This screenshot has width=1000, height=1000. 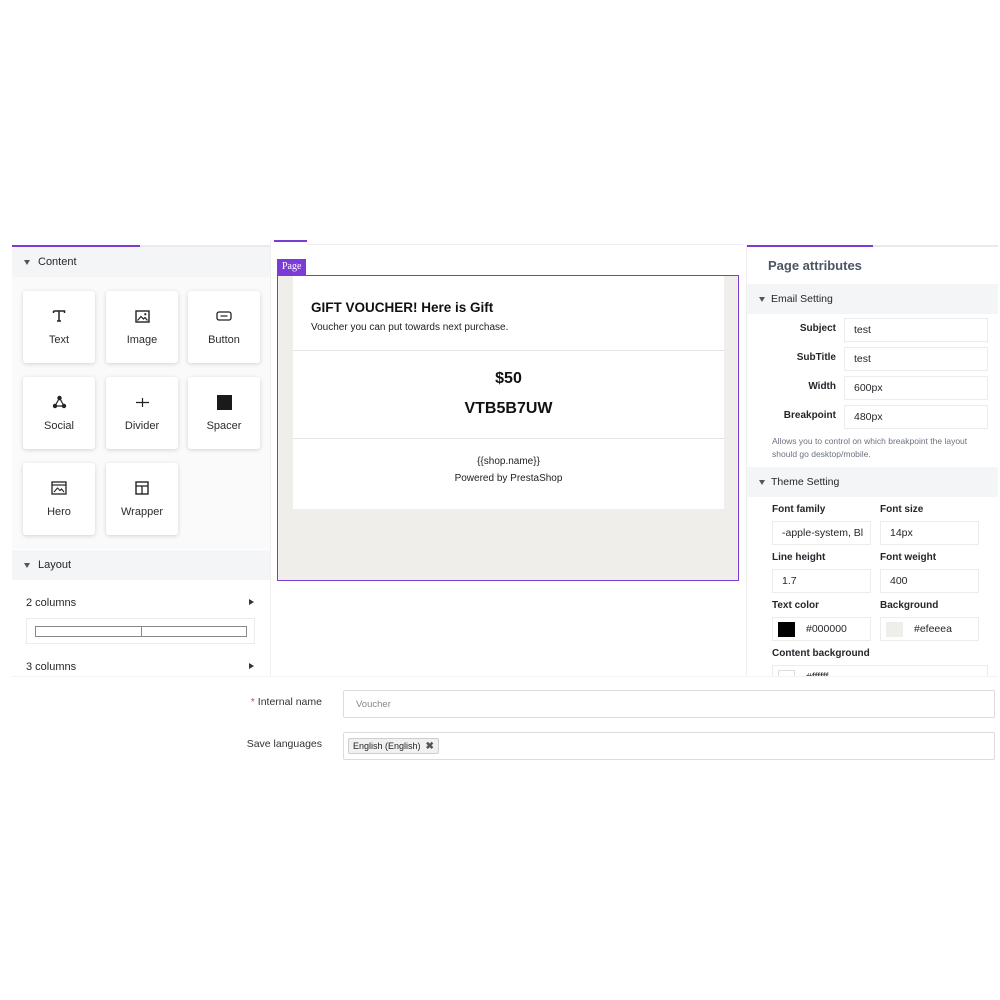 What do you see at coordinates (508, 379) in the screenshot?
I see `voucher-amount: $50` at bounding box center [508, 379].